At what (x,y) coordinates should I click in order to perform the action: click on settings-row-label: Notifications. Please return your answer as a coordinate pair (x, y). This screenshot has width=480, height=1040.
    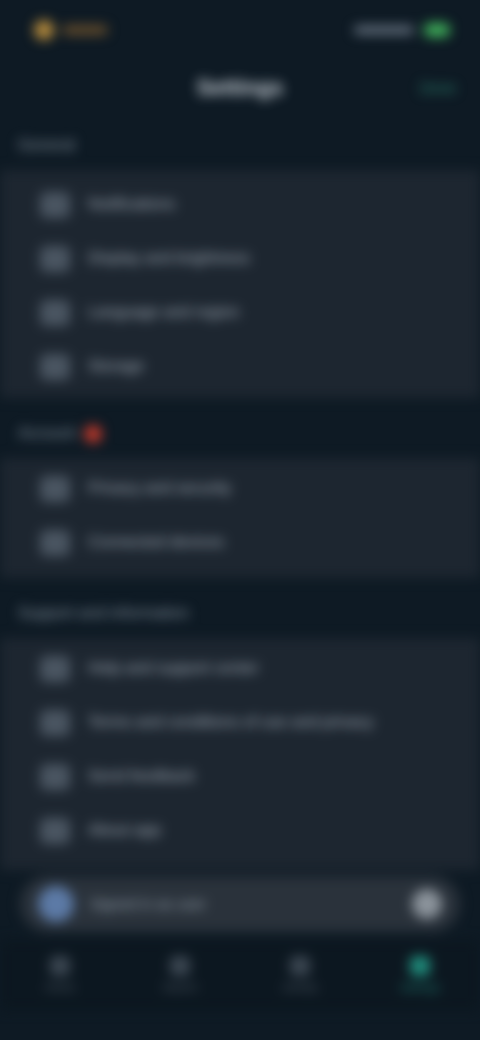
    Looking at the image, I should click on (132, 204).